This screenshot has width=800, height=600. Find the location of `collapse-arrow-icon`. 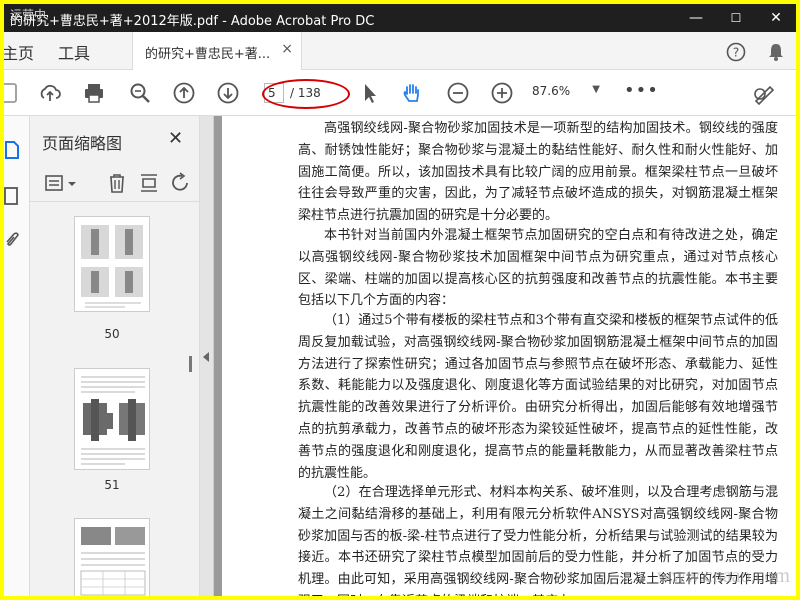

collapse-arrow-icon is located at coordinates (206, 357).